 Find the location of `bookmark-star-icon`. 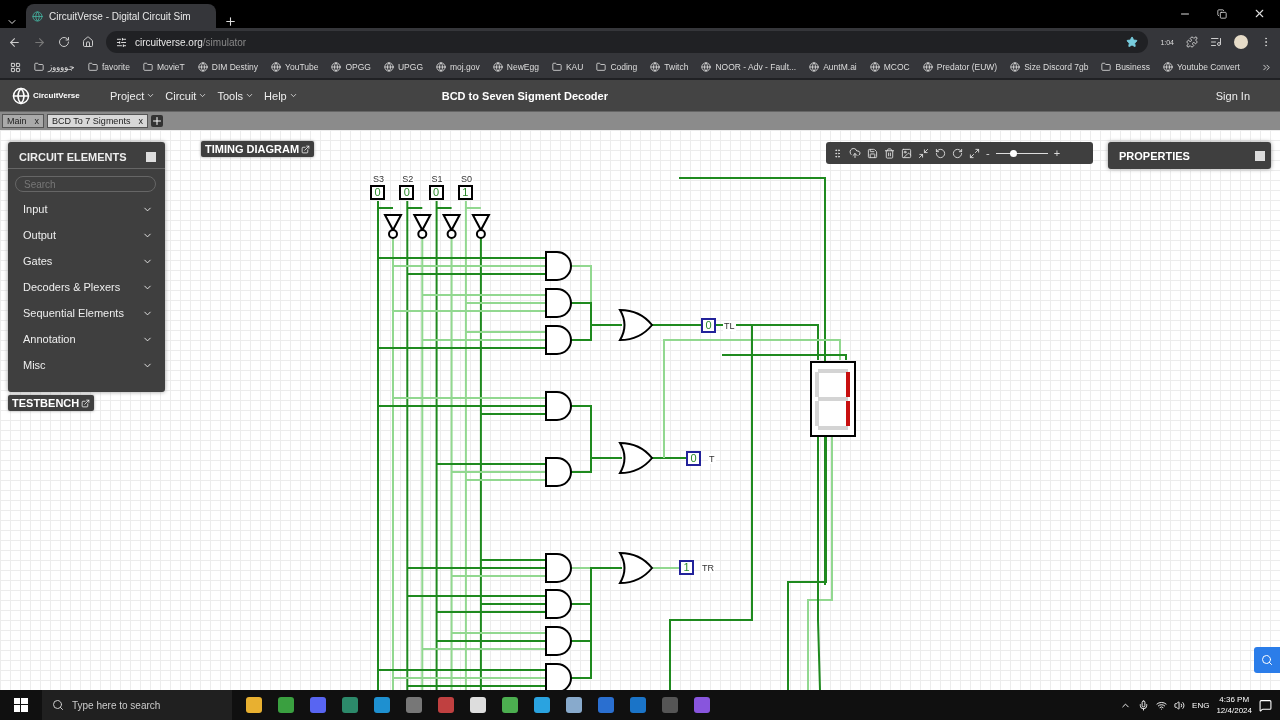

bookmark-star-icon is located at coordinates (1132, 42).